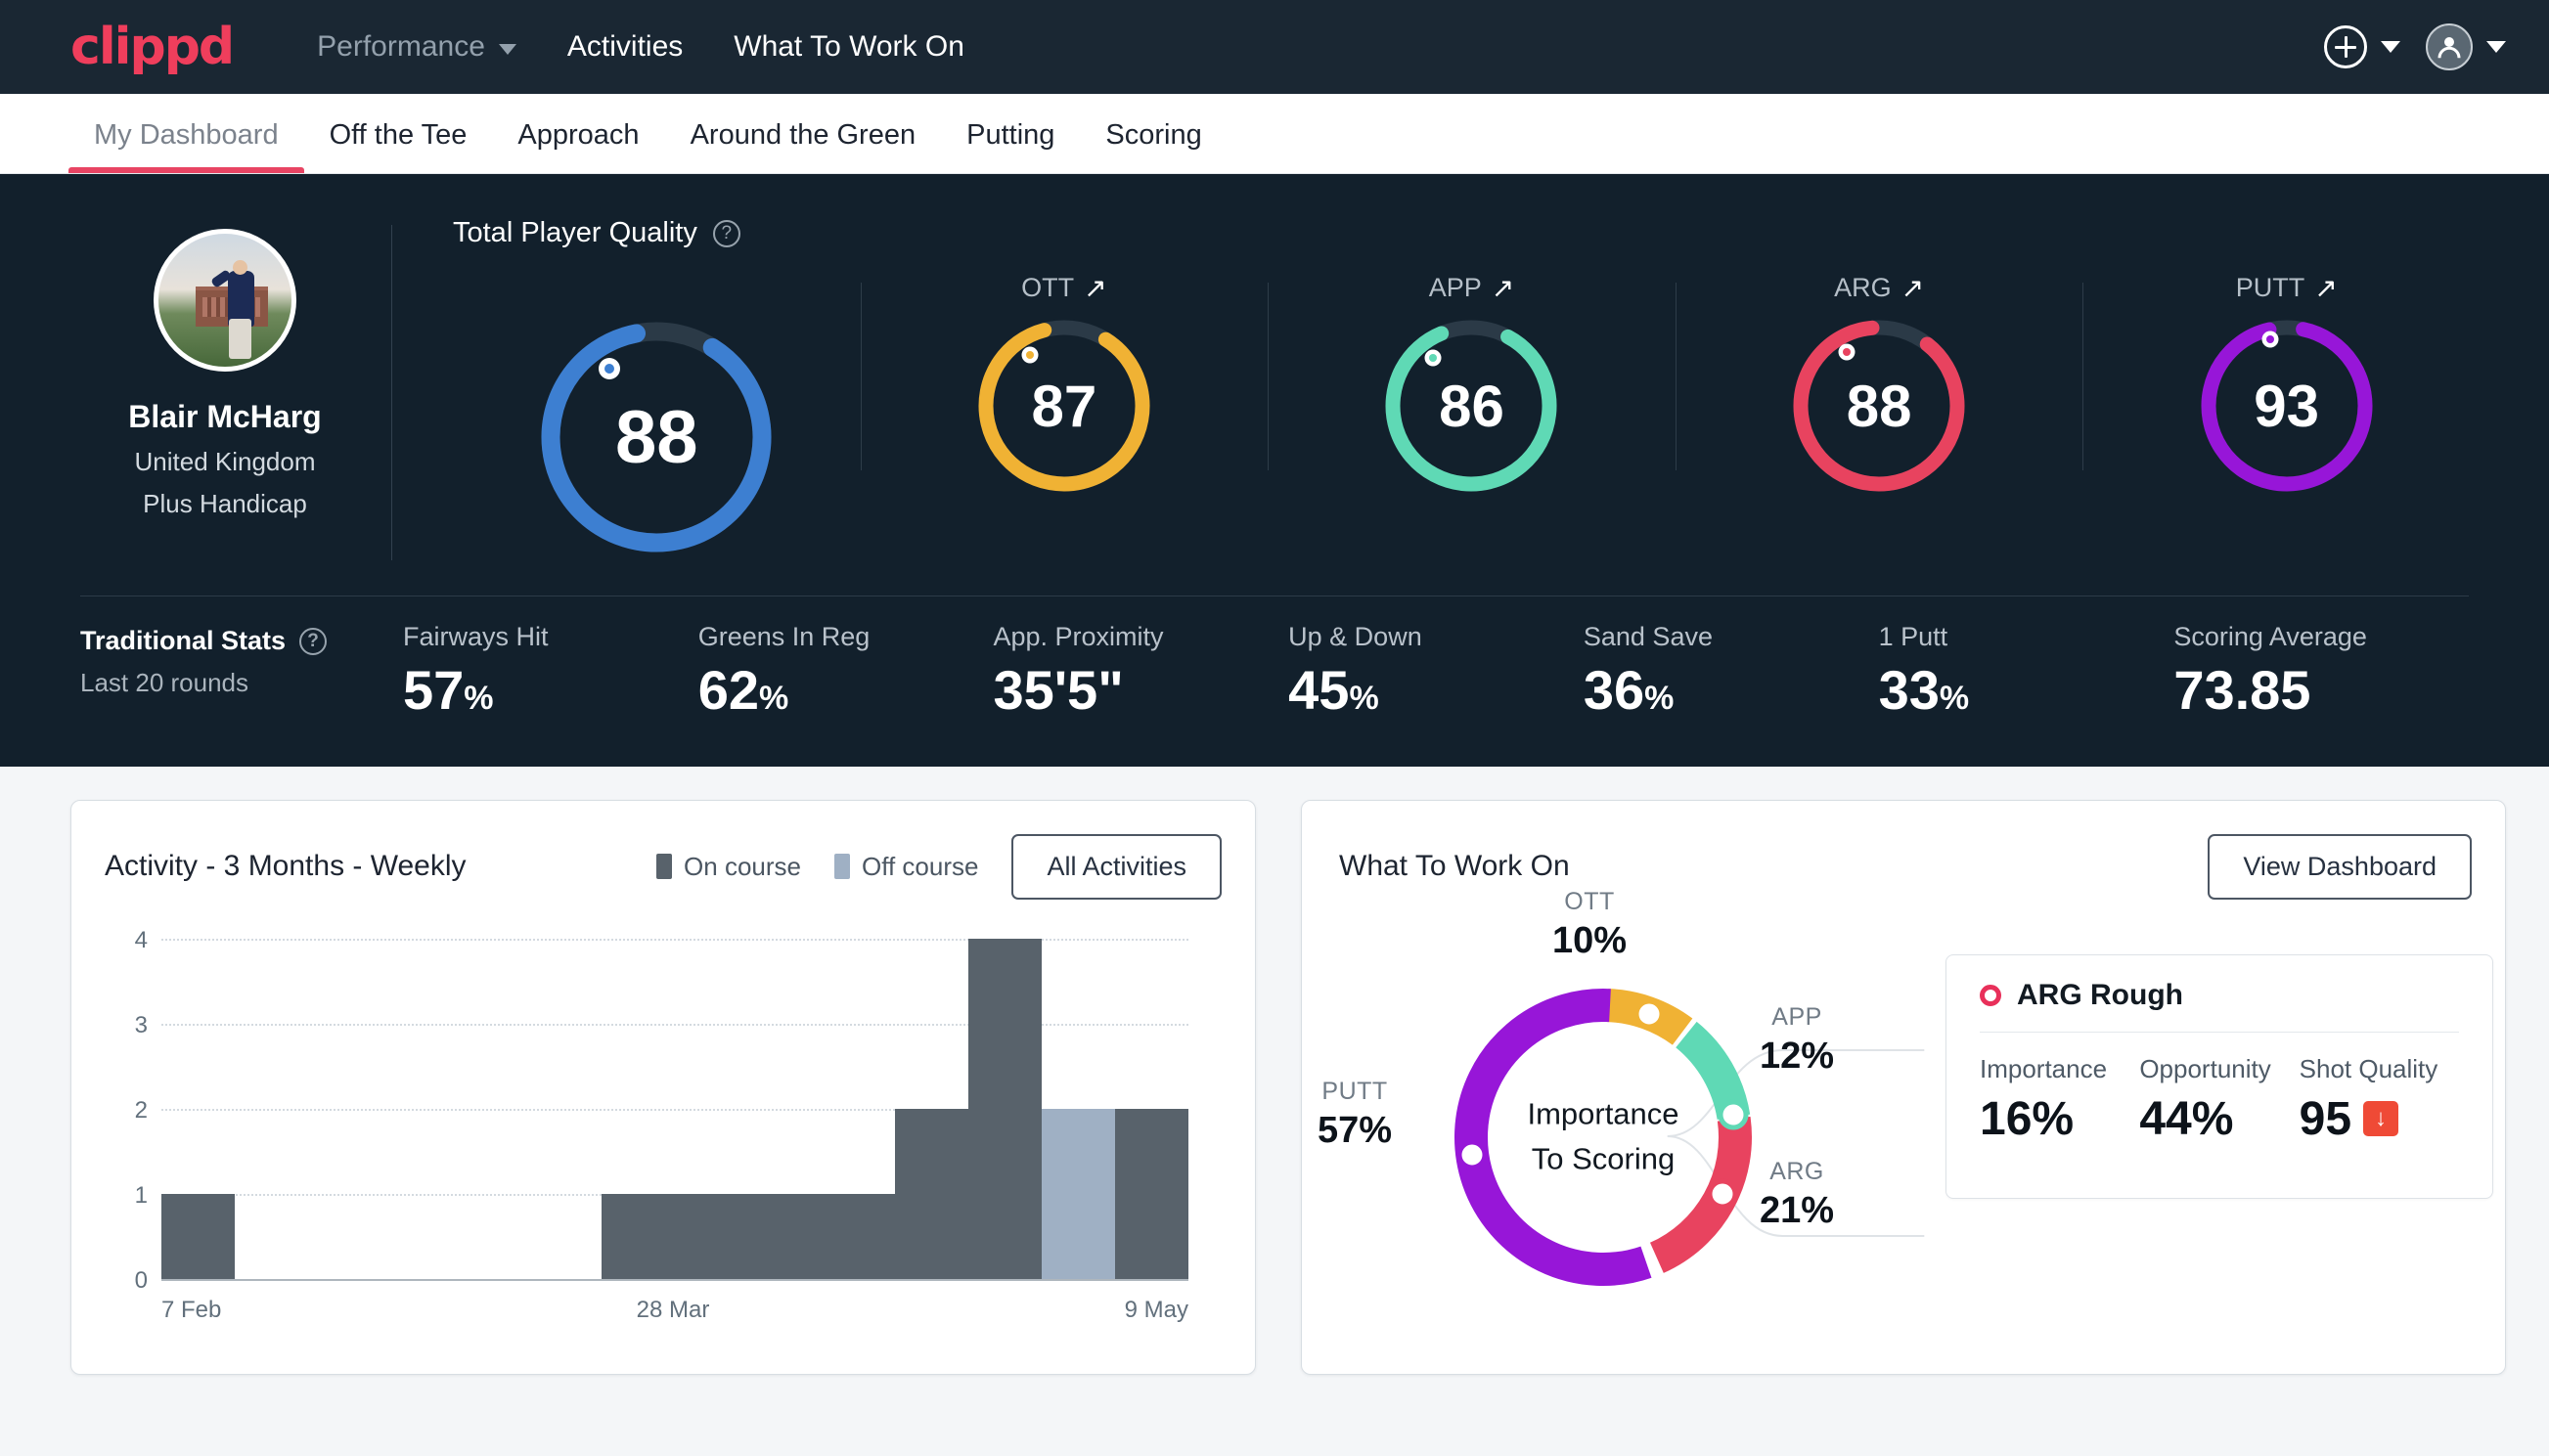  What do you see at coordinates (1355, 671) in the screenshot?
I see `stat-up-and-down: Up & Down 45%` at bounding box center [1355, 671].